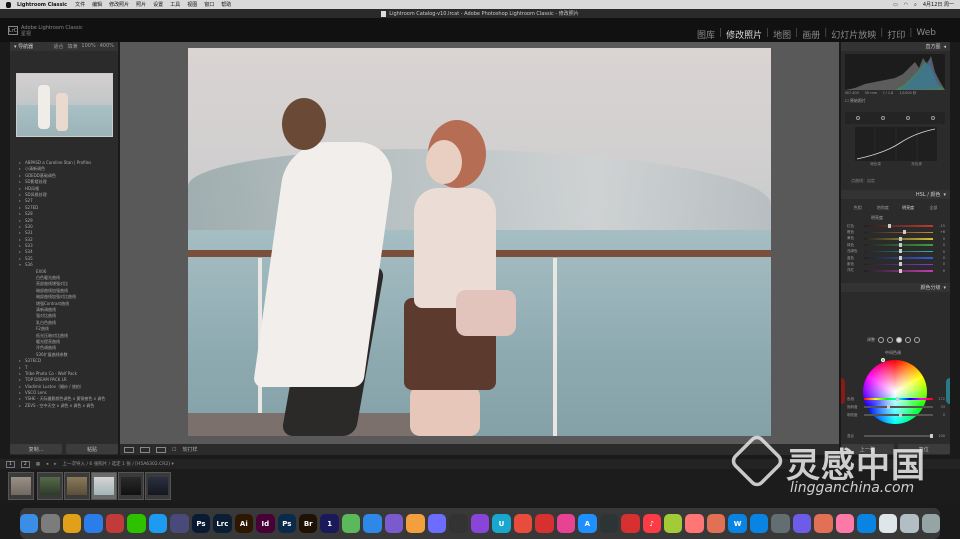 The width and height of the screenshot is (960, 539). What do you see at coordinates (222, 523) in the screenshot?
I see `lightroom-icon: Lrc` at bounding box center [222, 523].